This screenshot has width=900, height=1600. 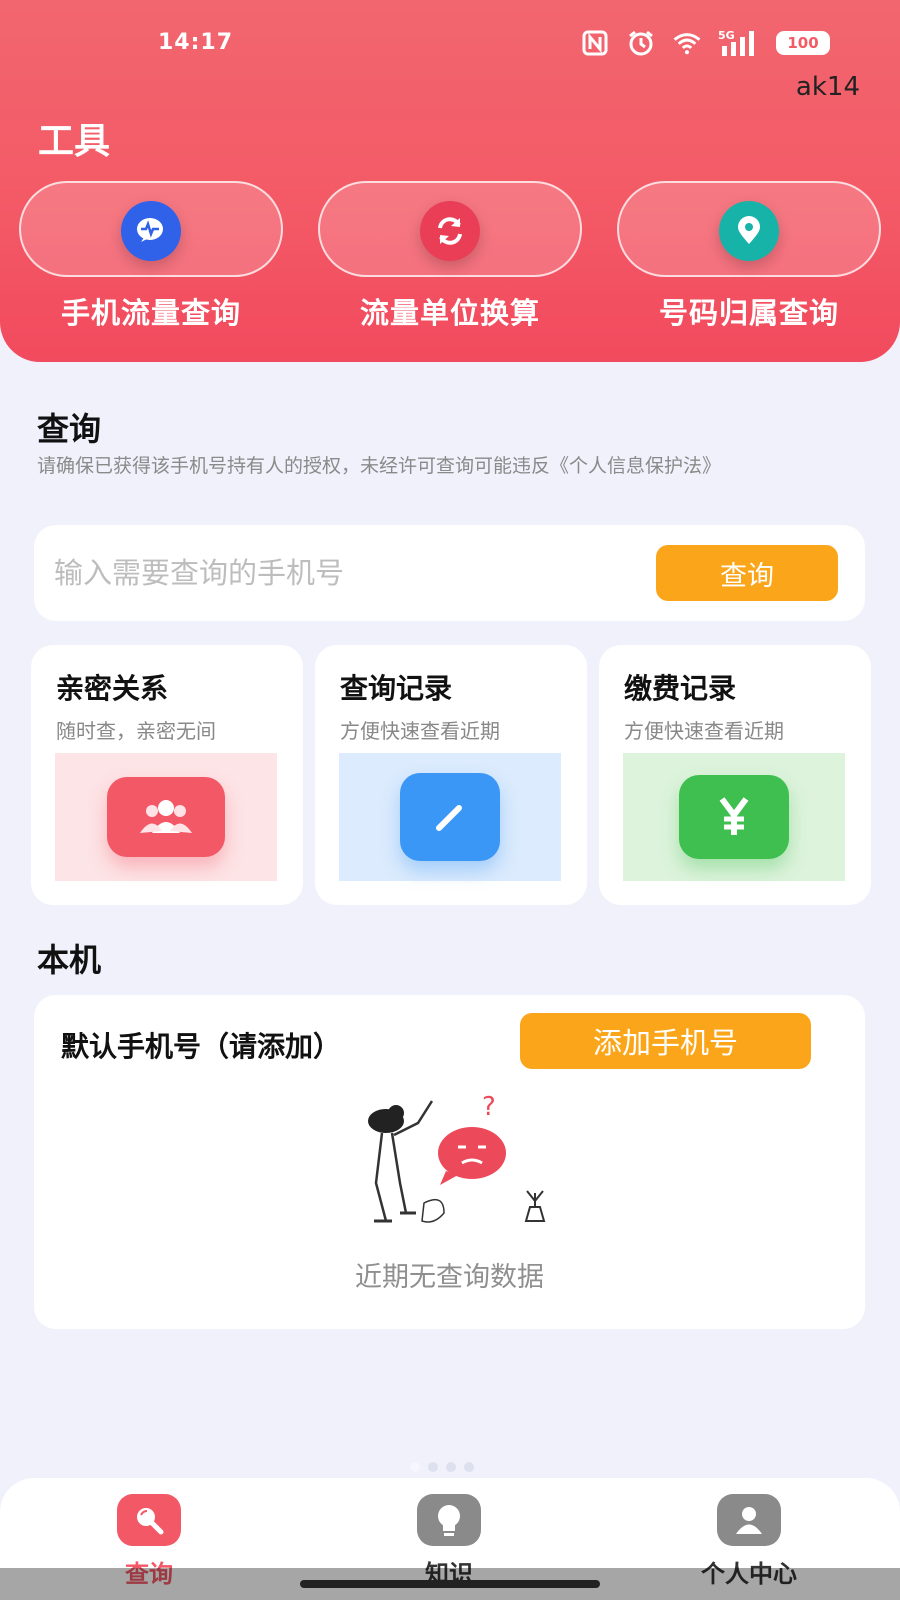 I want to click on question-mark: ?, so click(x=489, y=1107).